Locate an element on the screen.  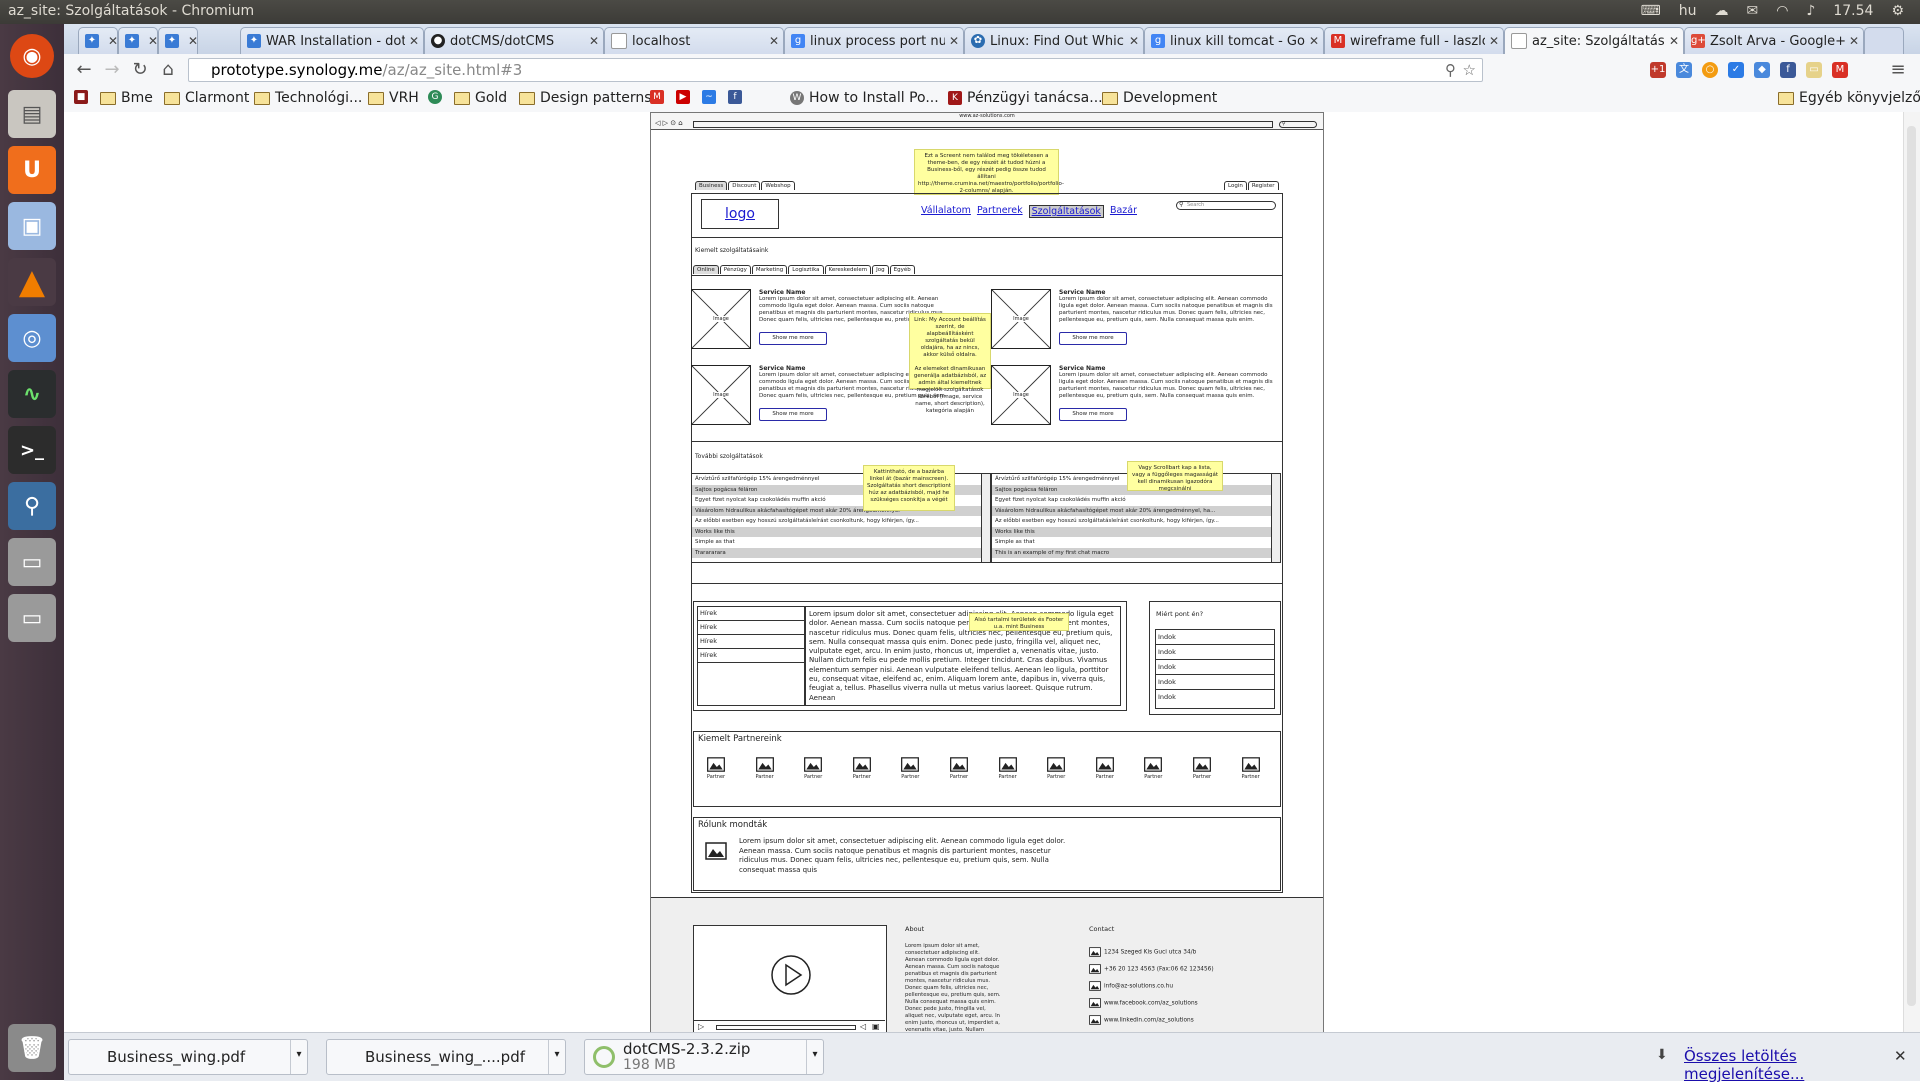
logo-box: logo is located at coordinates (740, 214).